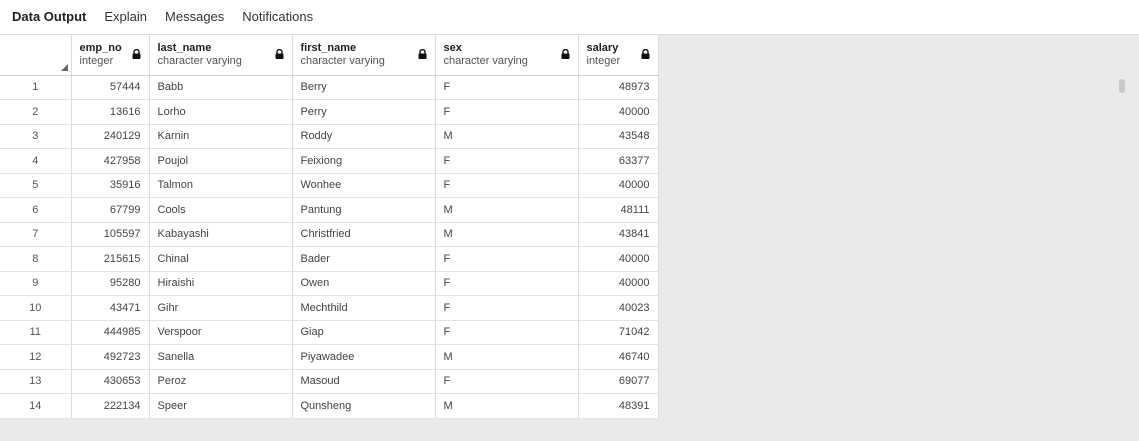 Image resolution: width=1139 pixels, height=441 pixels. Describe the element at coordinates (110, 283) in the screenshot. I see `cell-emp-no: 95280` at that location.